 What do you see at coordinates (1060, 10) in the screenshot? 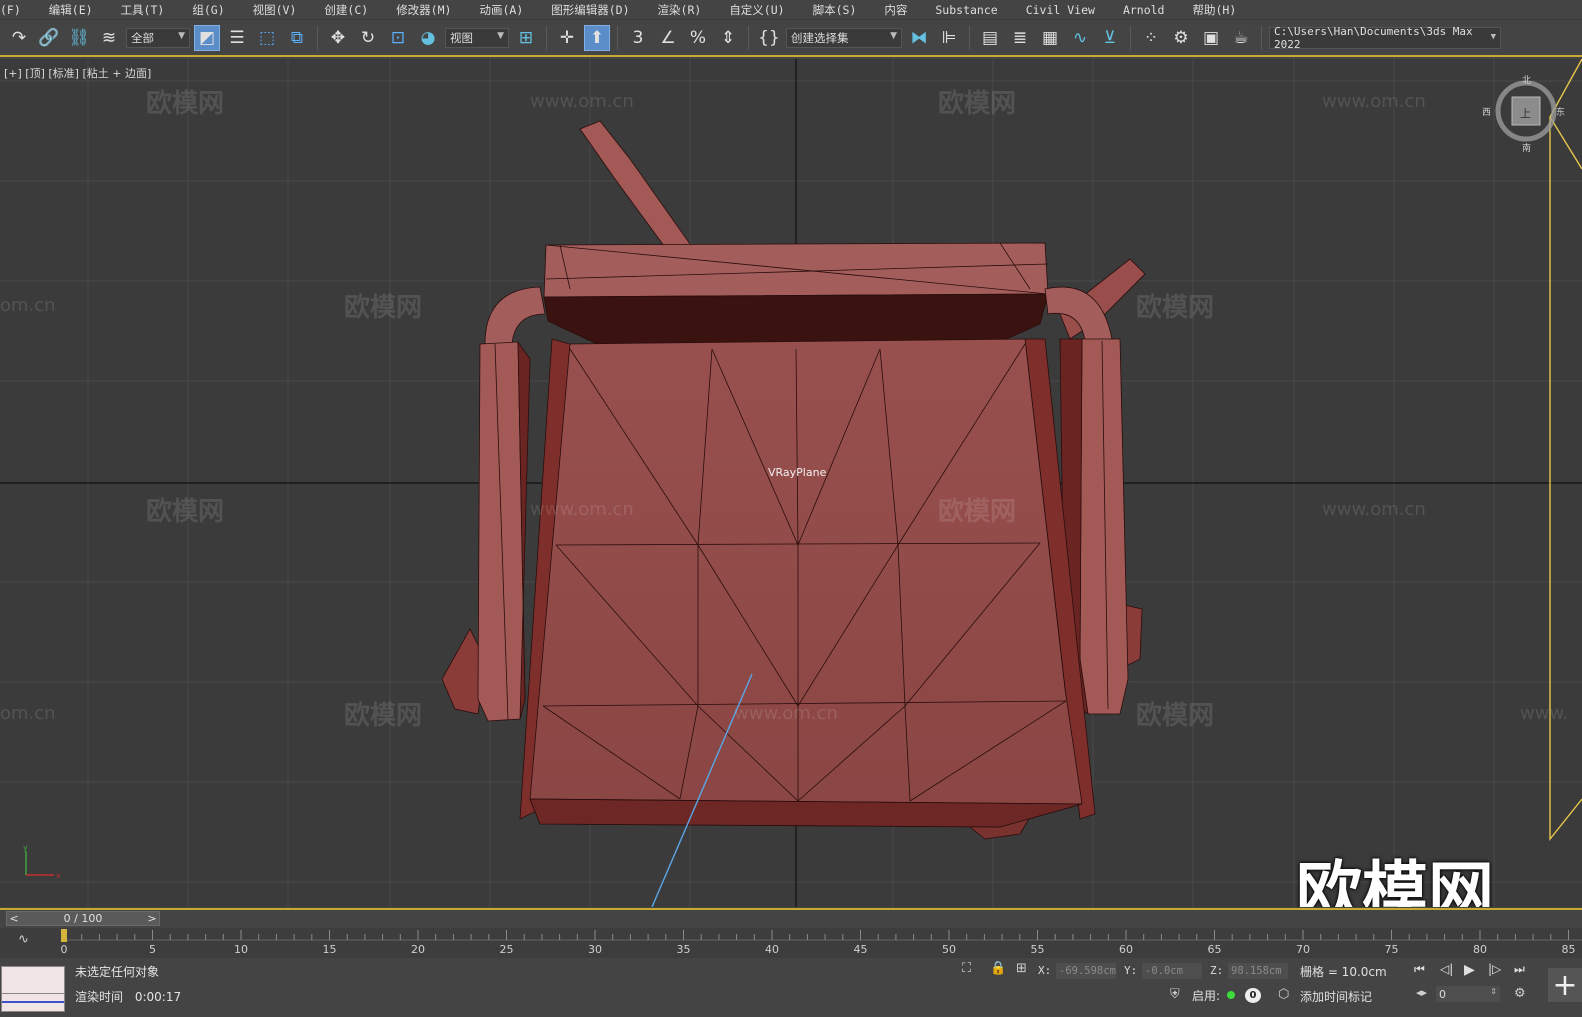
I see `menu-civil-view: Civil View` at bounding box center [1060, 10].